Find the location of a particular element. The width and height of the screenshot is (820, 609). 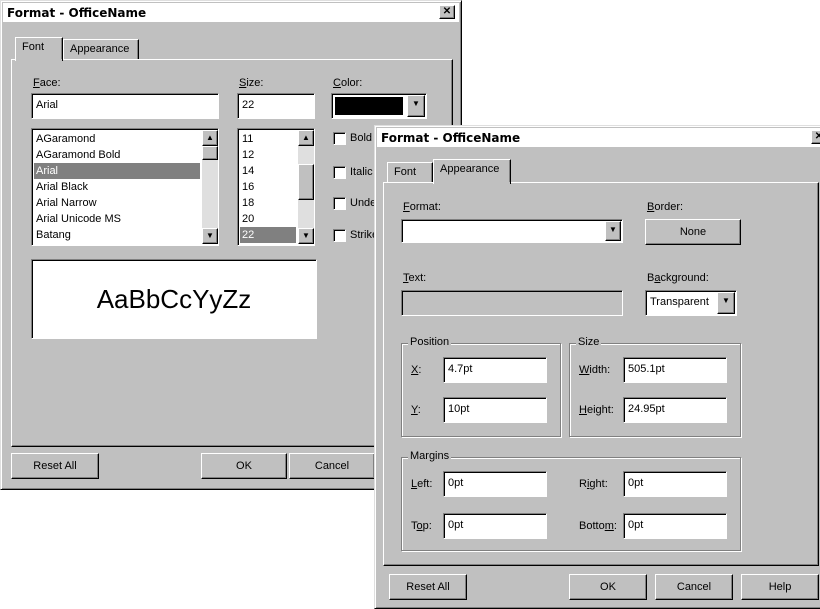

left-label: Left: is located at coordinates (422, 484).